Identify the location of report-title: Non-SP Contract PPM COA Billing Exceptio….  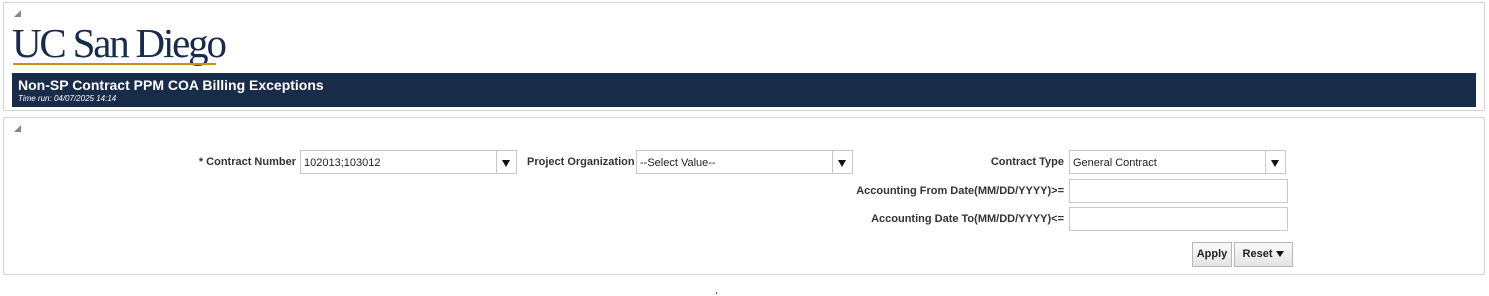
(171, 85).